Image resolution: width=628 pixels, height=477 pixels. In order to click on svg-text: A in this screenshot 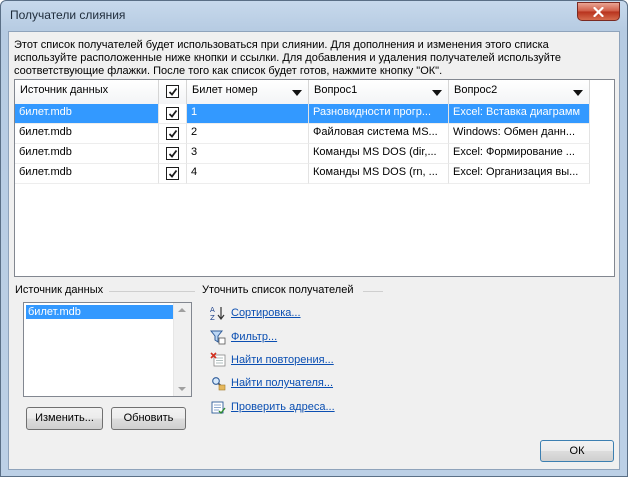, I will do `click(212, 310)`.